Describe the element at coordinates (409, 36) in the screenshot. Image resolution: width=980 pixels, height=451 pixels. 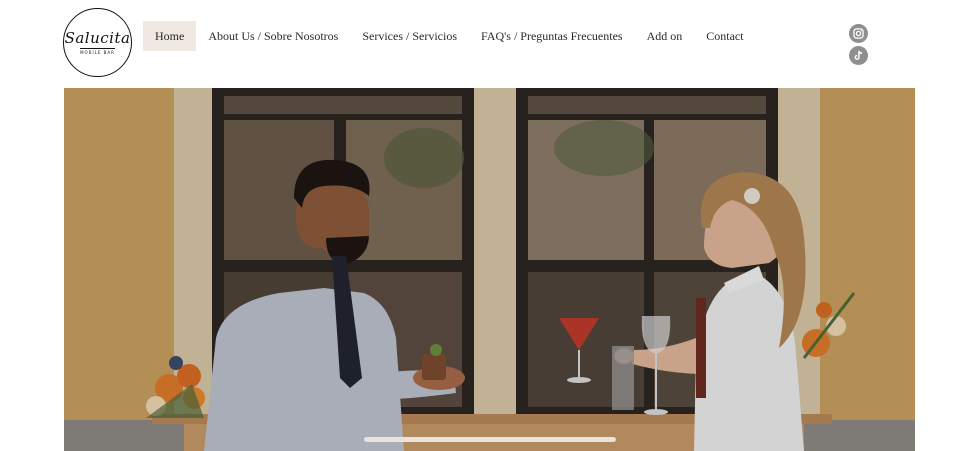
I see `nav-item-services: Services / Servicios` at that location.